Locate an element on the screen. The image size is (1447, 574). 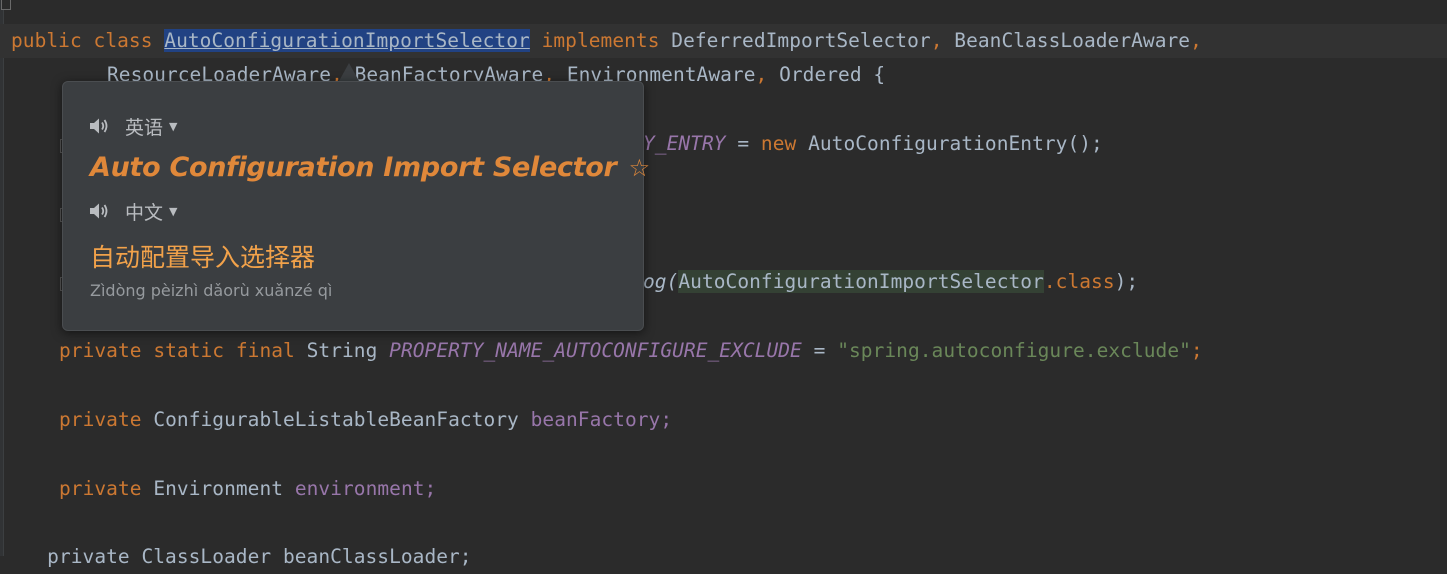
interface-deferred-import-selector: DeferredImportSelector is located at coordinates (800, 40).